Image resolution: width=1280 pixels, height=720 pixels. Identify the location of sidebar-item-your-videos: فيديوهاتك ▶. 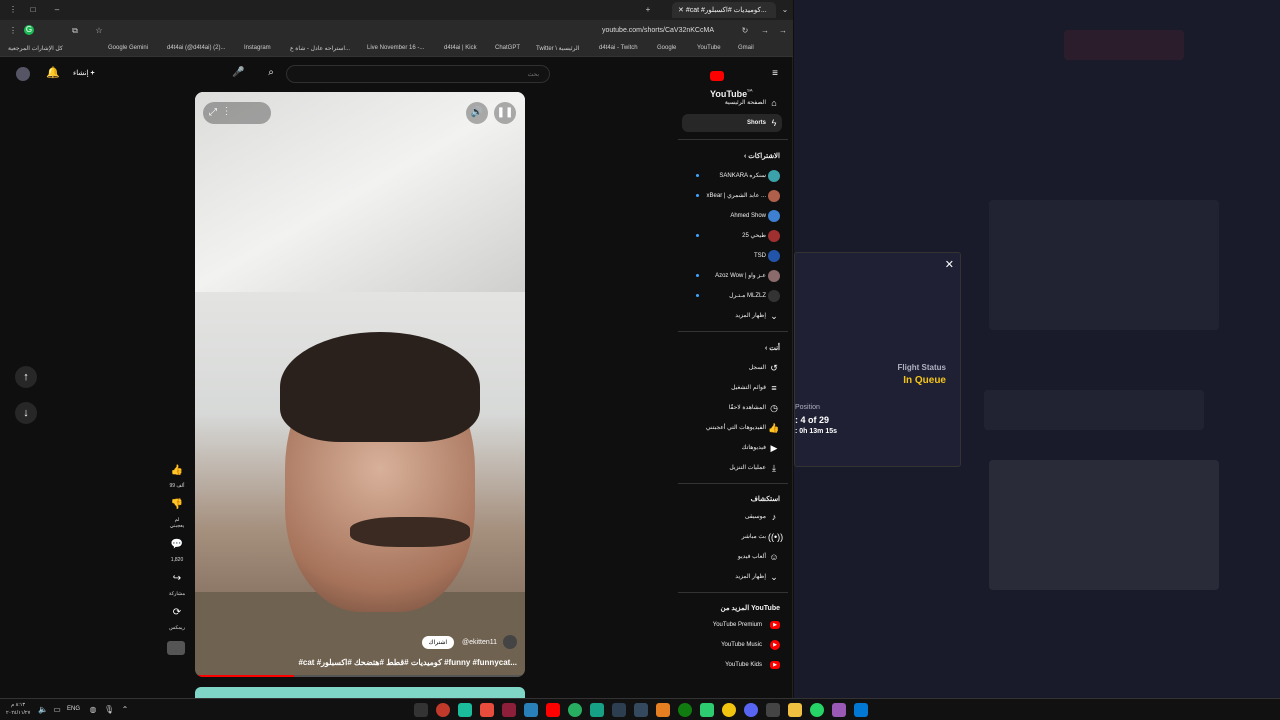
(732, 448).